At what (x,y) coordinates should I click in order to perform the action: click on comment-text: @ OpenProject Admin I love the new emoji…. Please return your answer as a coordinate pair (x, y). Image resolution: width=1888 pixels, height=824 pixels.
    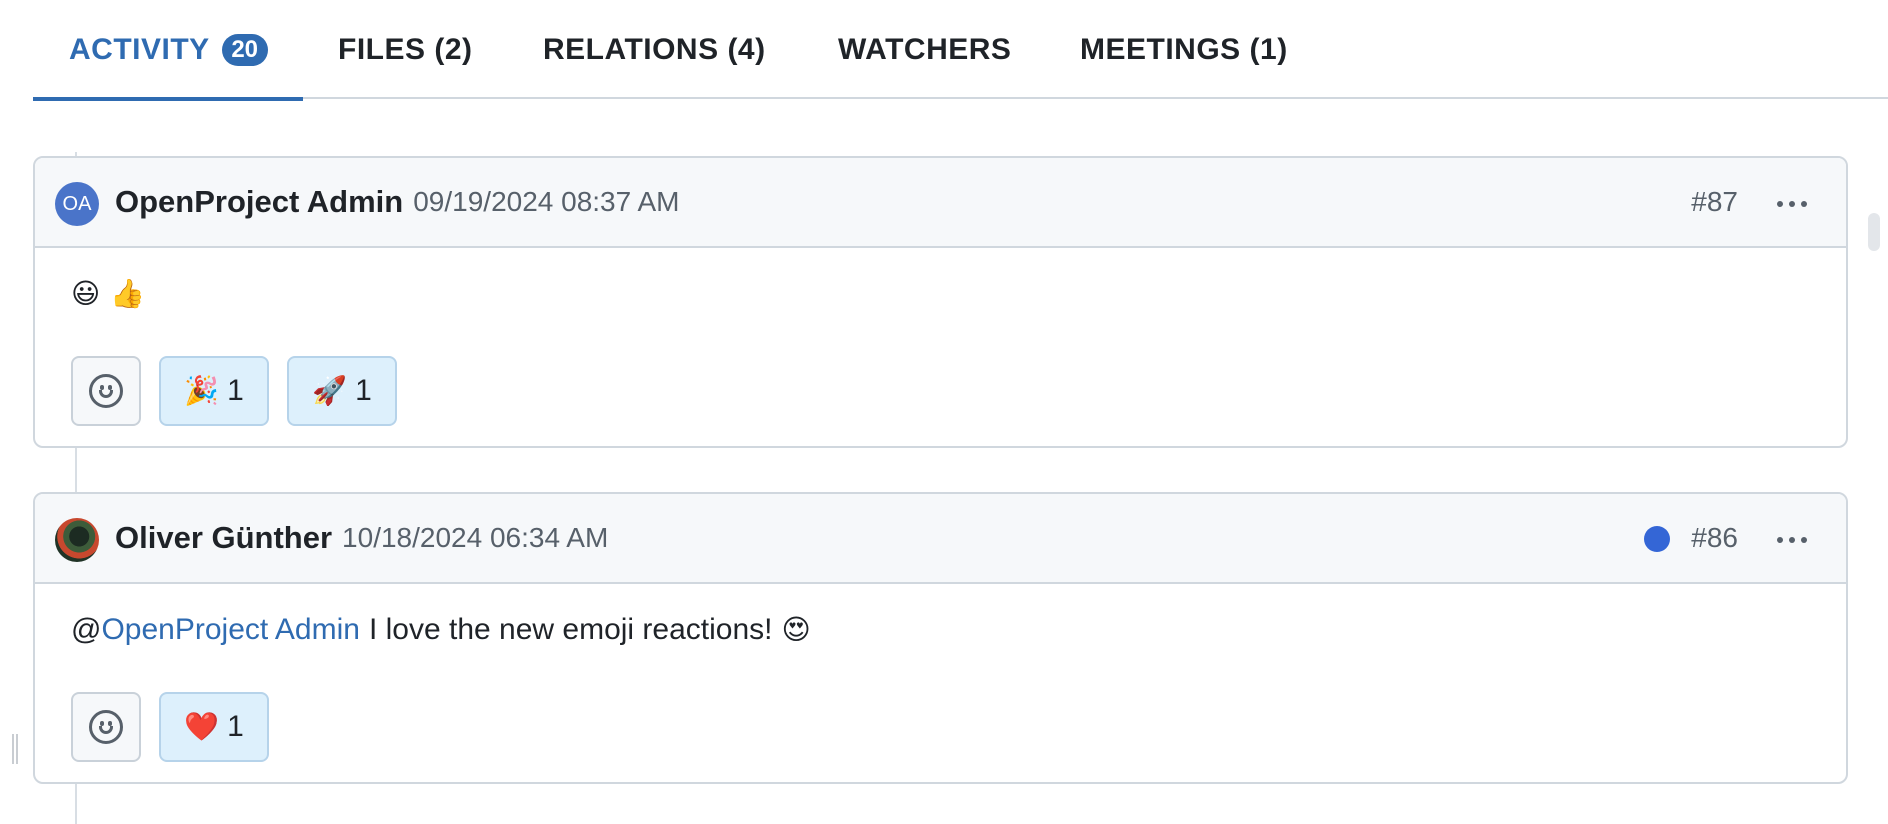
    Looking at the image, I should click on (940, 630).